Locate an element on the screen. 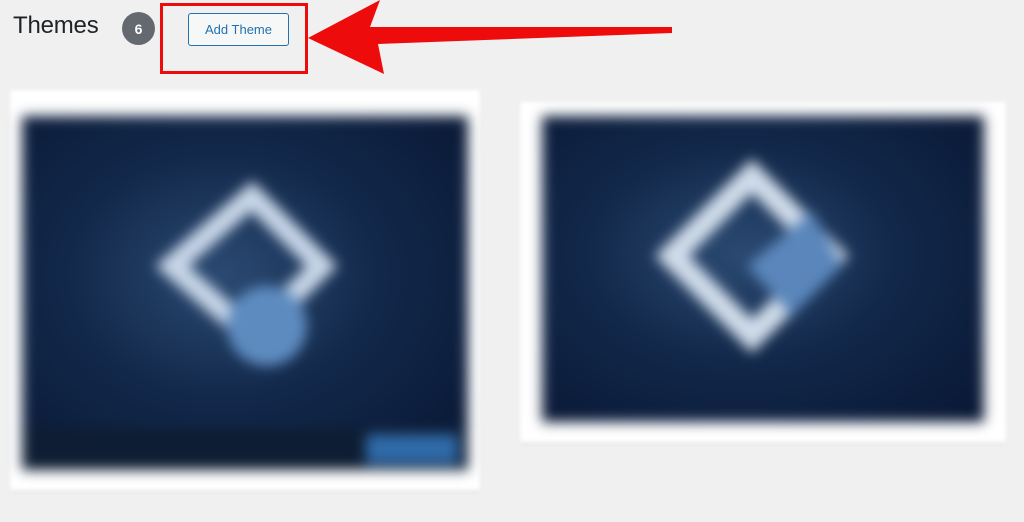 The height and width of the screenshot is (522, 1024). theme-screenshot-button is located at coordinates (412, 449).